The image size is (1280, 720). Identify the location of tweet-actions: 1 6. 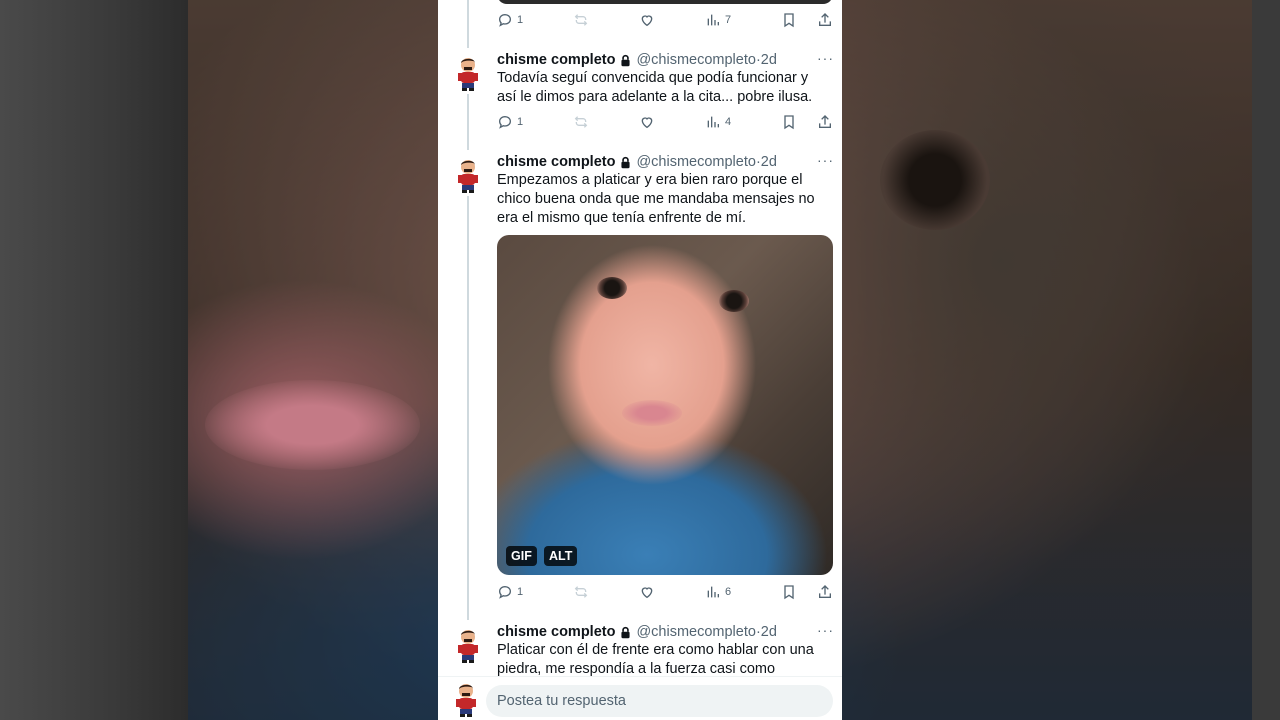
(665, 592).